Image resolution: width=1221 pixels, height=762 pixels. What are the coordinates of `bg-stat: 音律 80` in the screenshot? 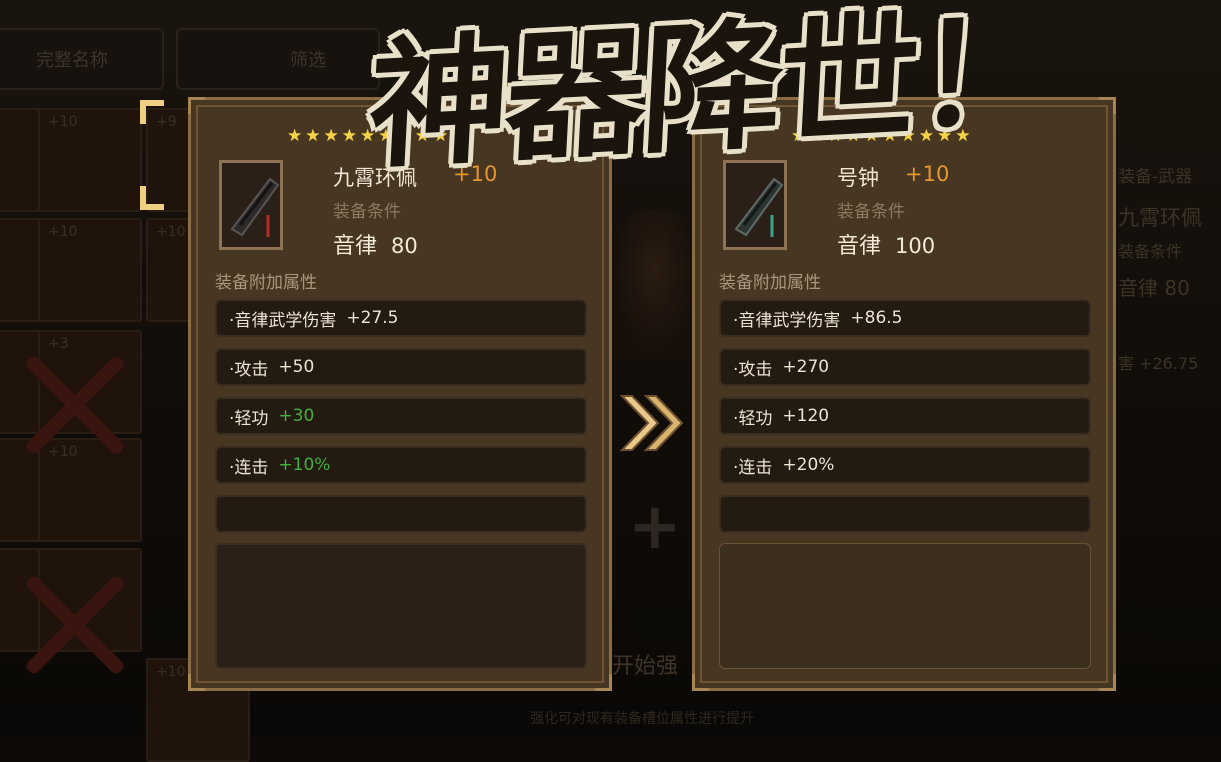 It's located at (1154, 288).